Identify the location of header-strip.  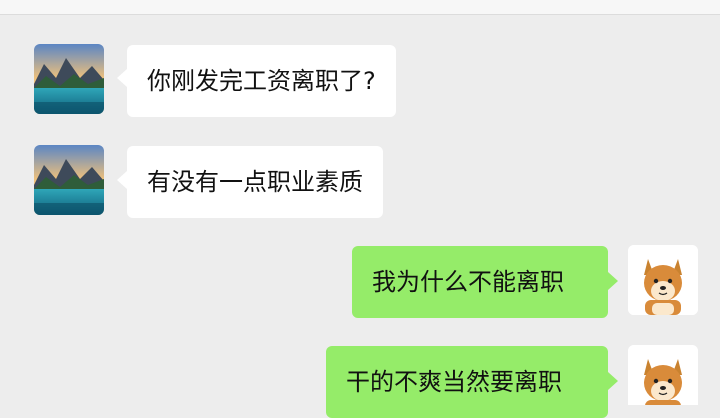
(360, 7).